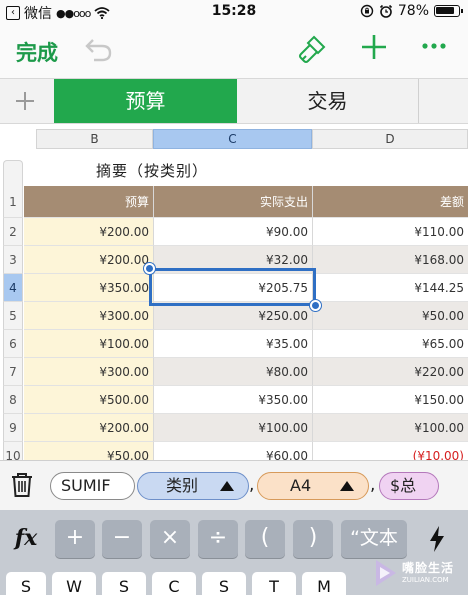 The image size is (468, 595). I want to click on alarm-icon, so click(385, 11).